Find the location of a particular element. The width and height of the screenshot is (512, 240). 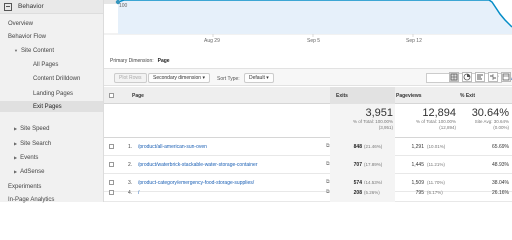

pageviews-total-abs: (12,894) is located at coordinates (447, 127).